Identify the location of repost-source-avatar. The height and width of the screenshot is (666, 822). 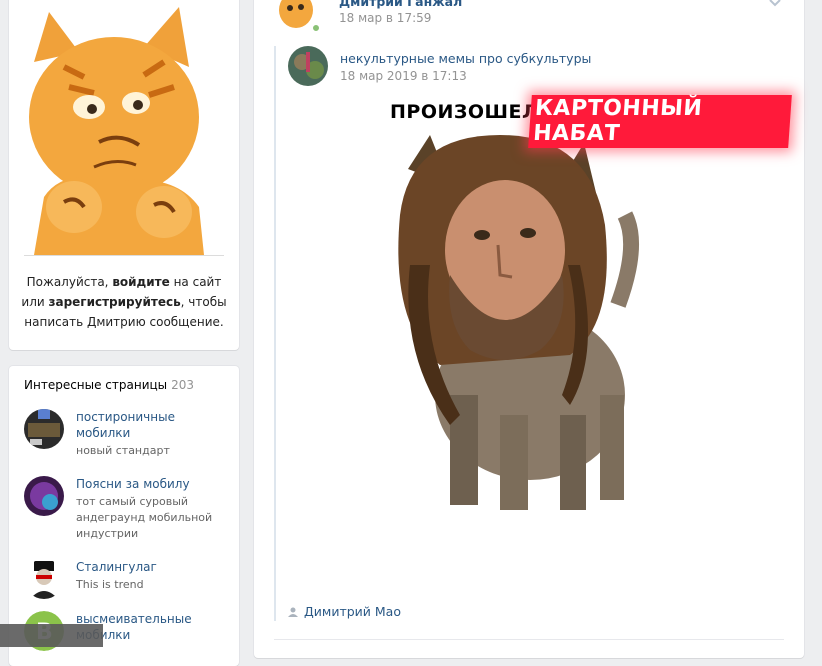
(308, 66).